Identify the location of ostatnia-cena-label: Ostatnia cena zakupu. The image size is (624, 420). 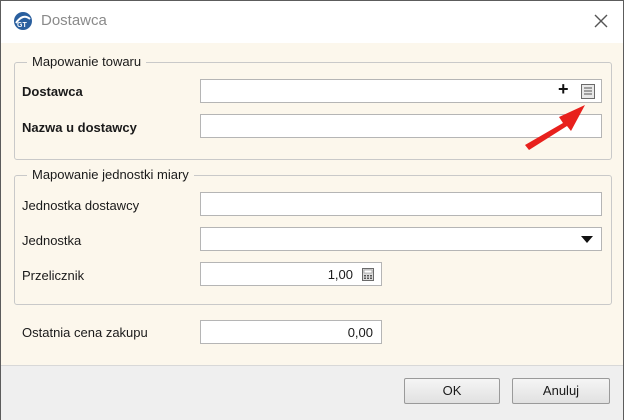
(85, 332).